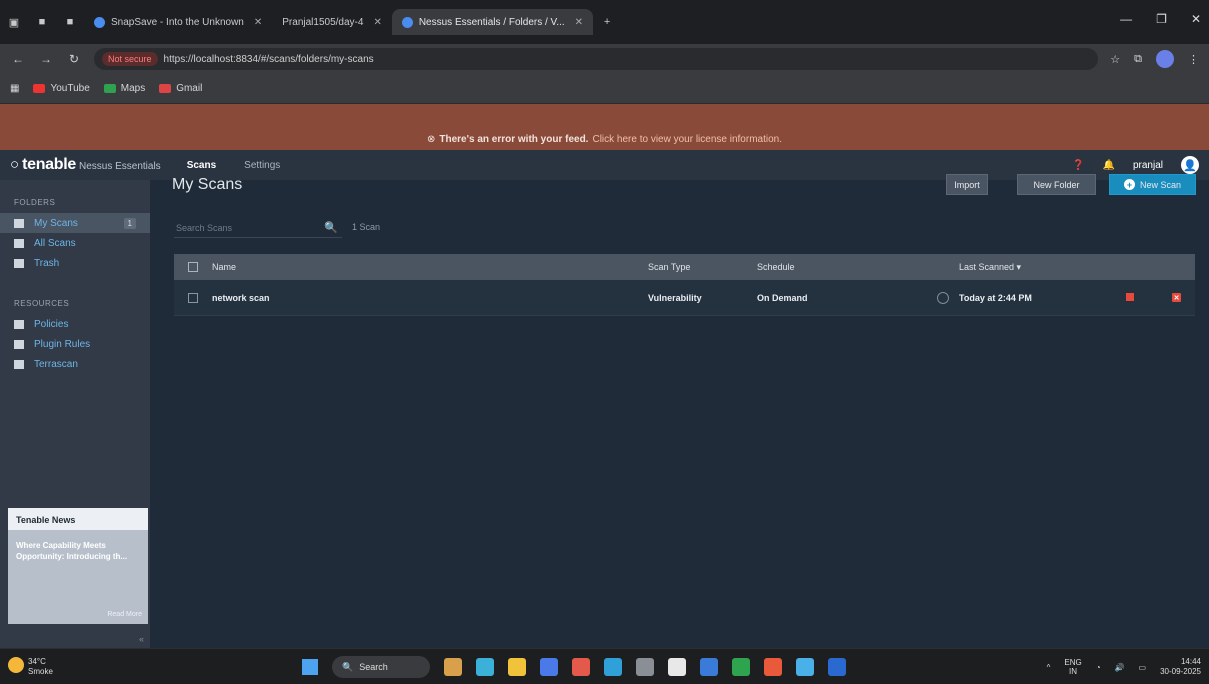 This screenshot has height=684, width=1209. I want to click on sidebar-item-my-scans: My Scans 1, so click(75, 223).